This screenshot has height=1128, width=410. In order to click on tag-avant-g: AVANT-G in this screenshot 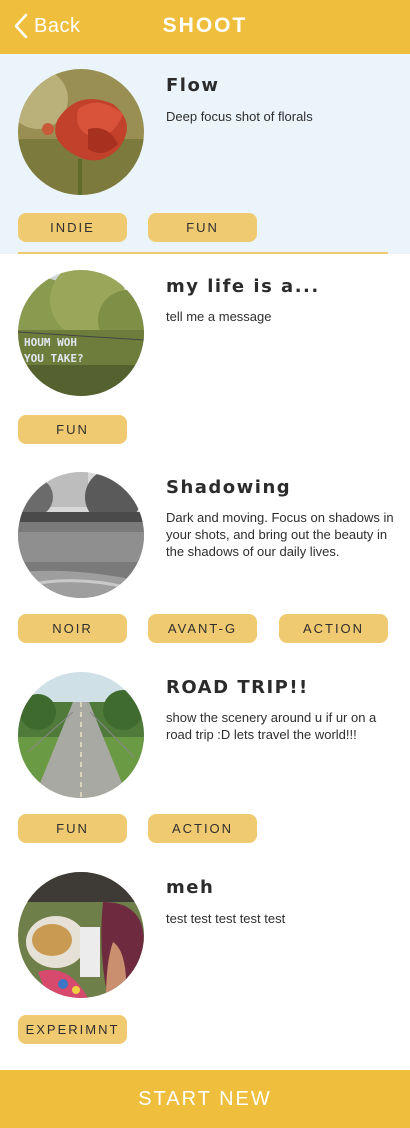, I will do `click(202, 628)`.